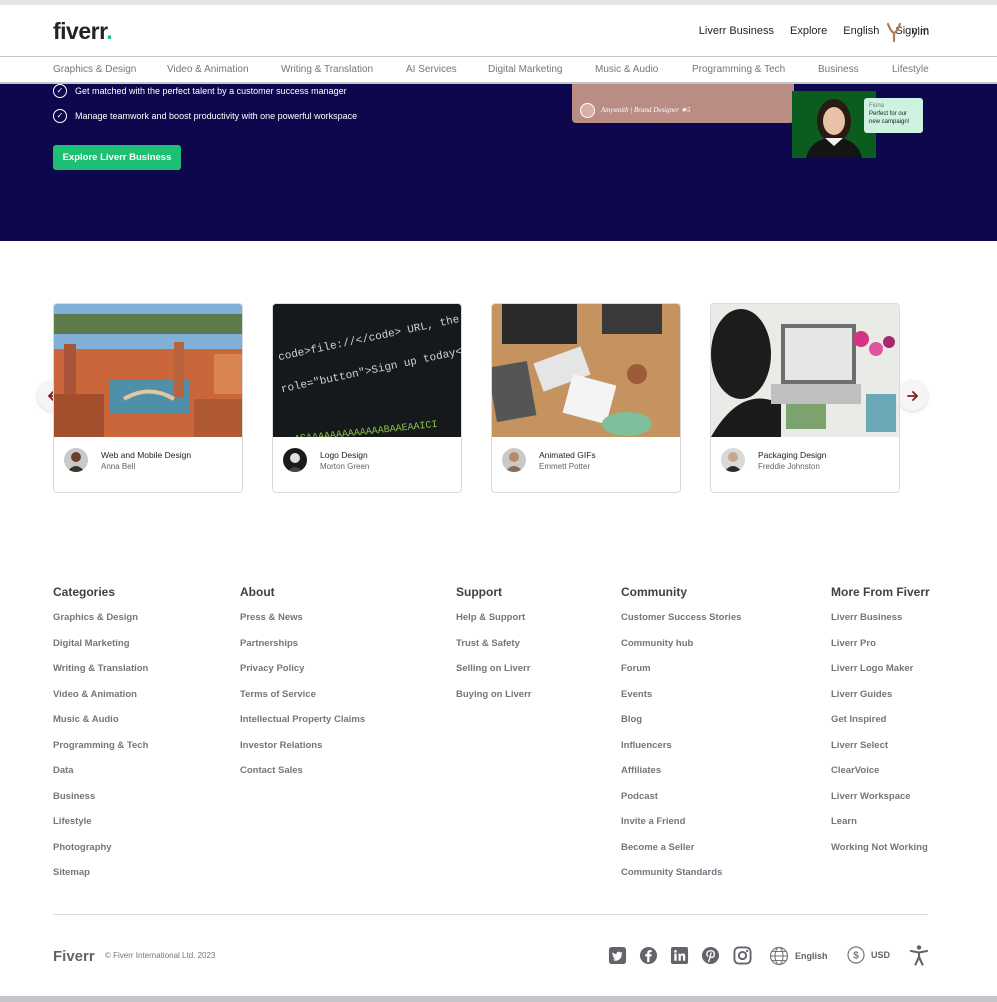 Image resolution: width=997 pixels, height=1002 pixels. What do you see at coordinates (344, 455) in the screenshot?
I see `card-title: Logo Design` at bounding box center [344, 455].